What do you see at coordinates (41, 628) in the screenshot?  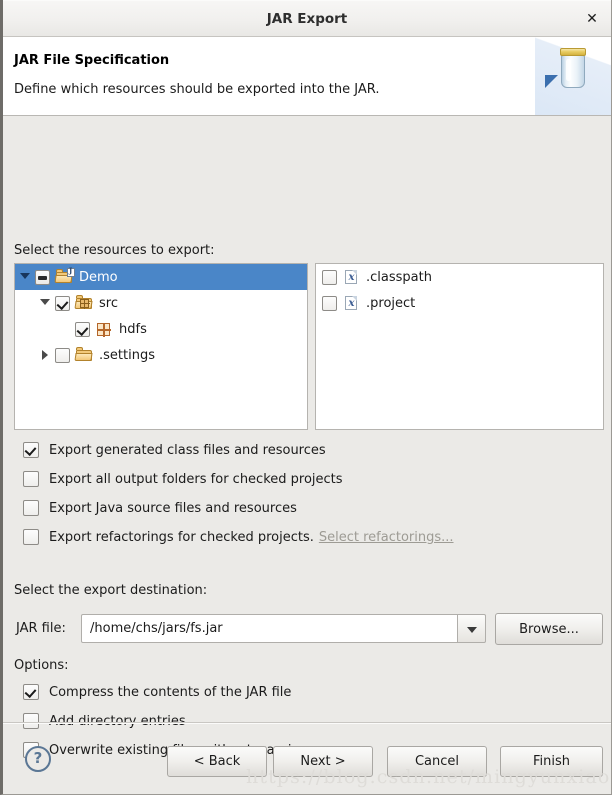 I see `jar-file-label: JAR file:` at bounding box center [41, 628].